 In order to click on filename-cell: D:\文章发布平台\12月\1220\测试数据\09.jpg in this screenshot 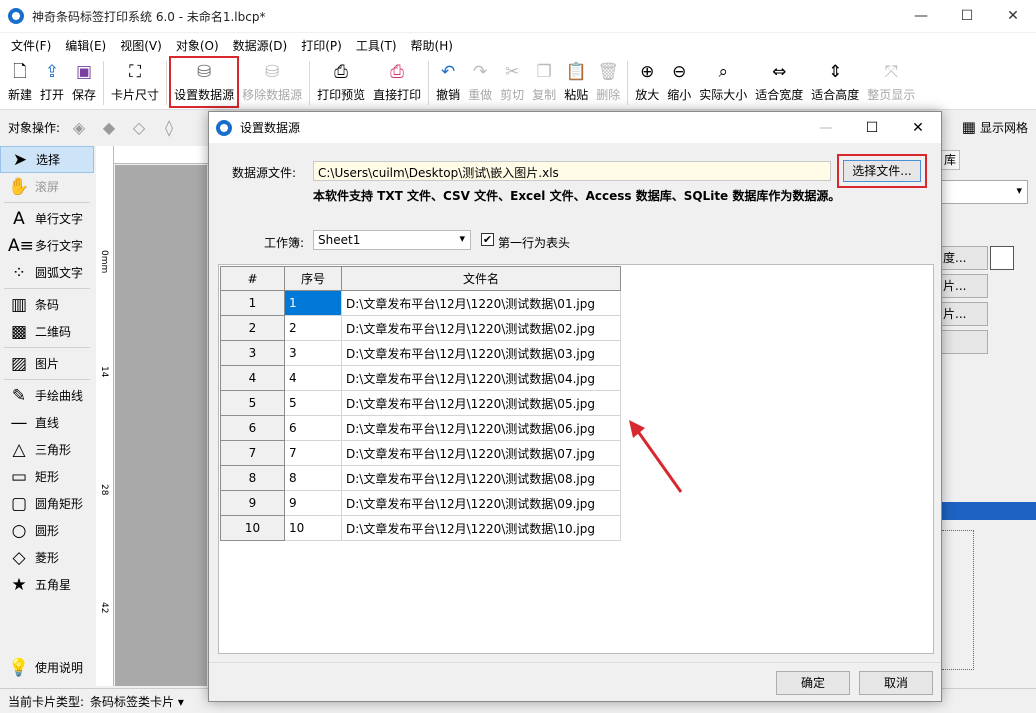, I will do `click(481, 503)`.